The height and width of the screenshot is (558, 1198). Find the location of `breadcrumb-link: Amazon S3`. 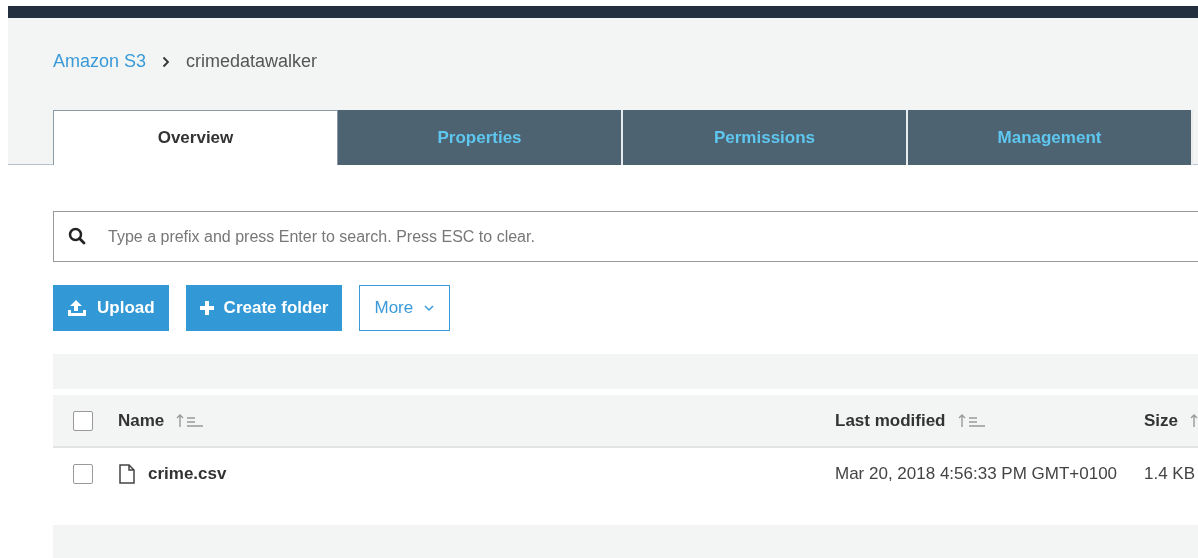

breadcrumb-link: Amazon S3 is located at coordinates (100, 61).